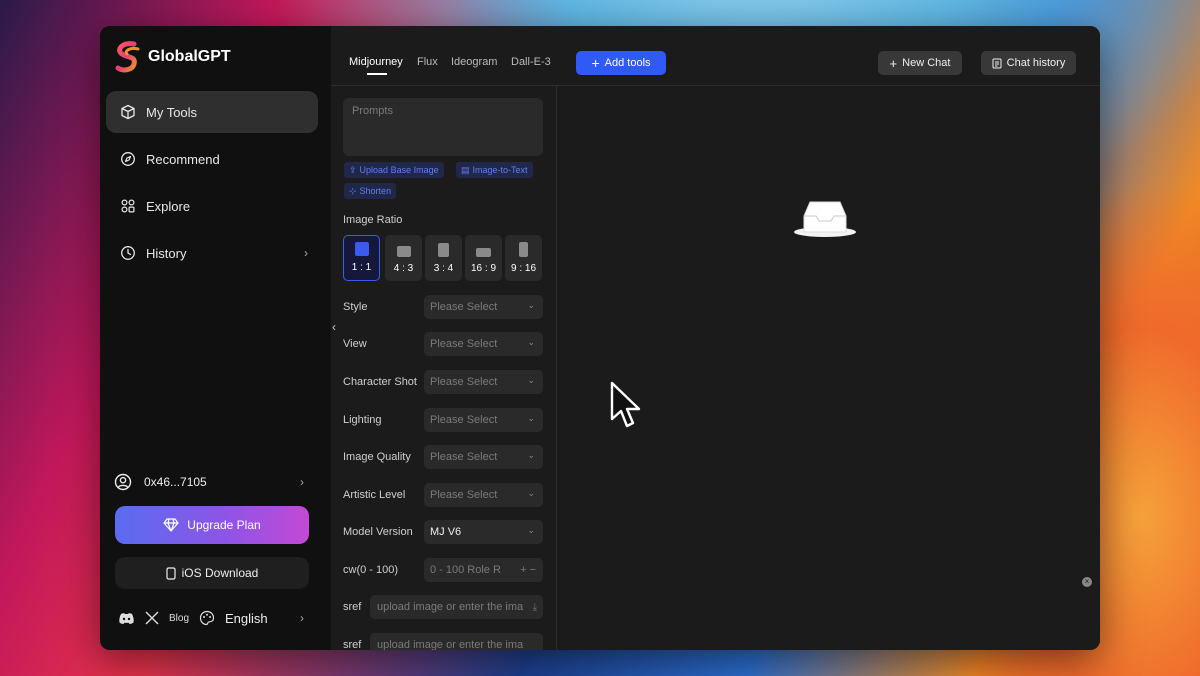 This screenshot has height=676, width=1200. Describe the element at coordinates (371, 570) in the screenshot. I see `cw-label: cw(0 - 100)` at that location.